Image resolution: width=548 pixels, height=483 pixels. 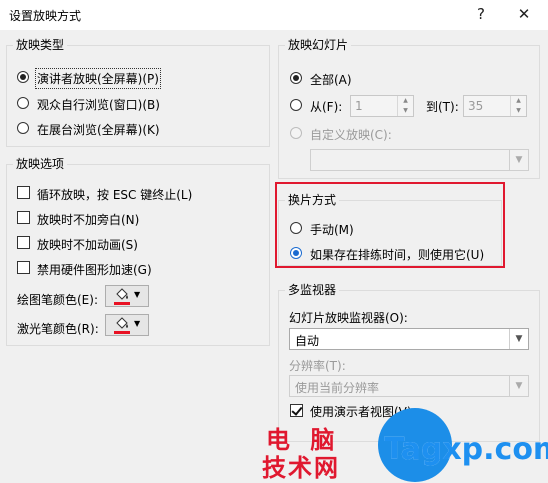 I want to click on from-value: 1, so click(x=359, y=106).